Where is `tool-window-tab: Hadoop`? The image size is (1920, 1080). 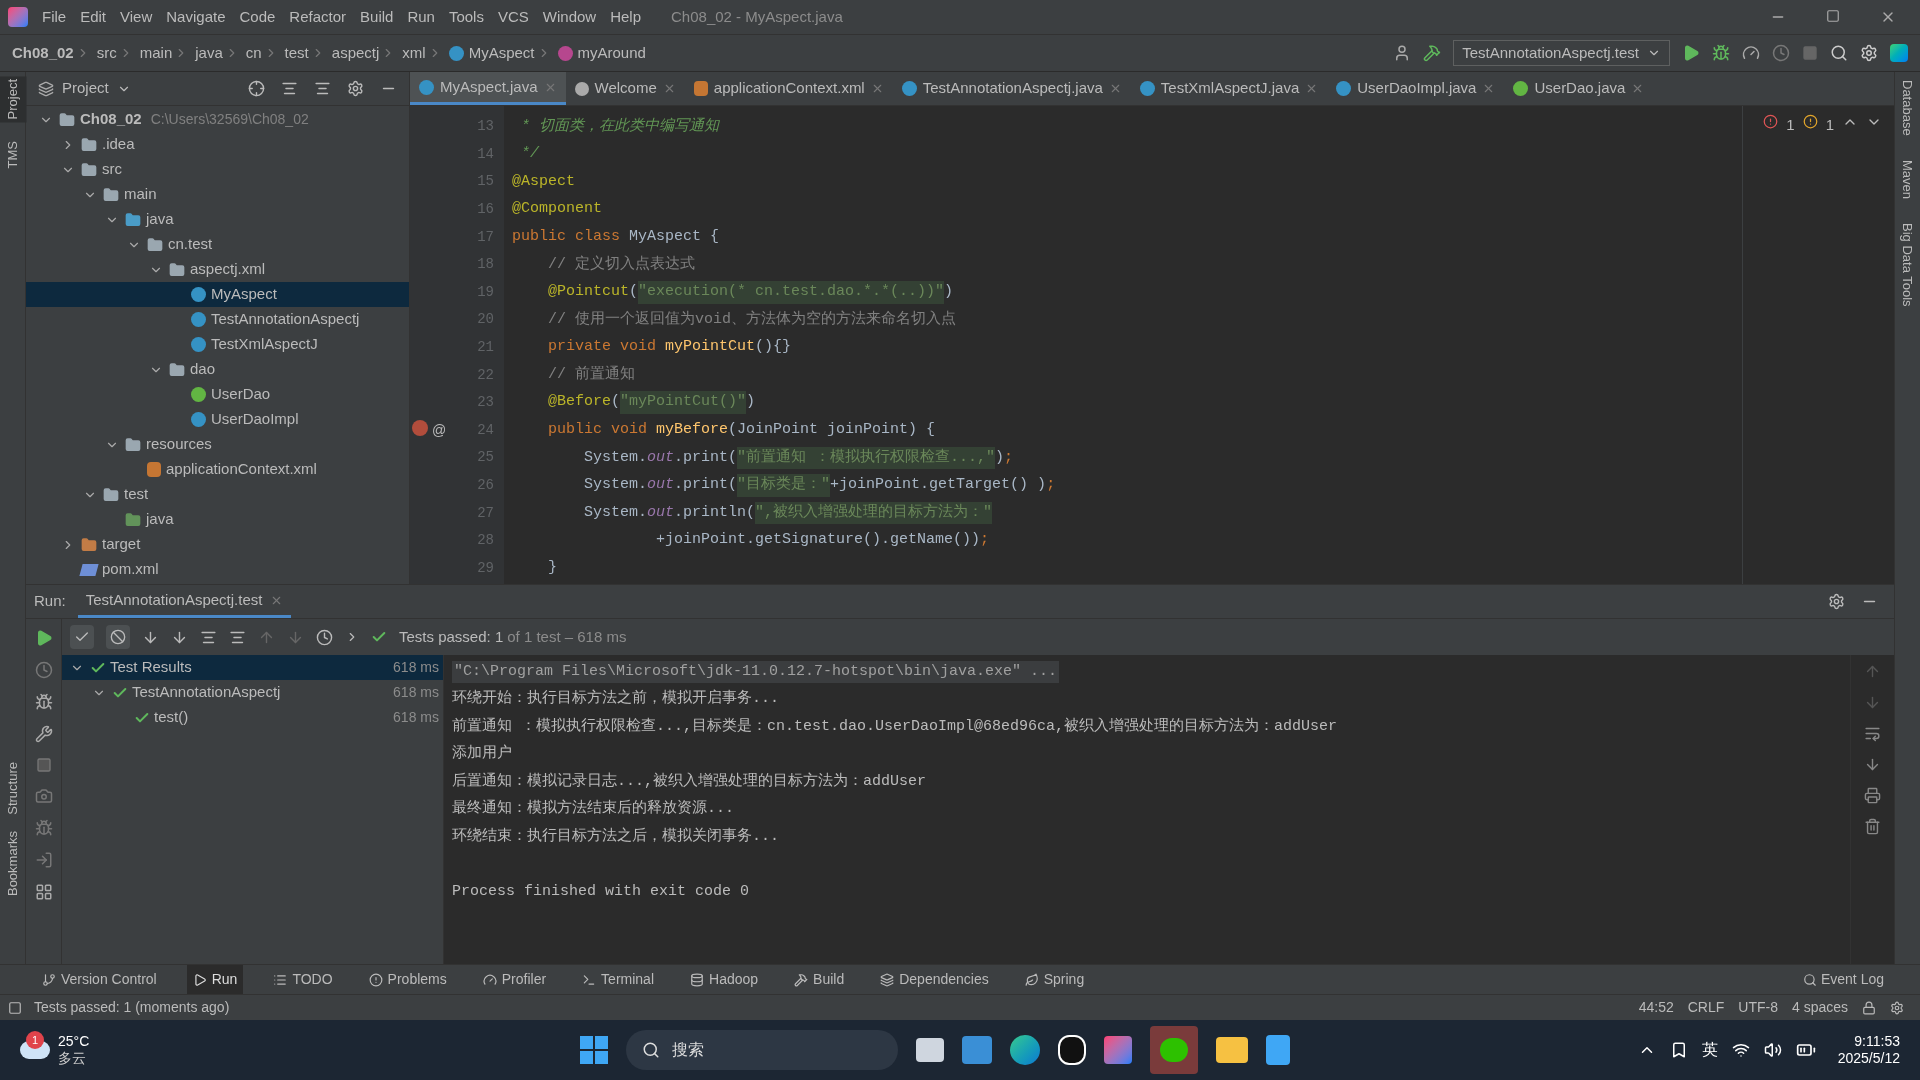
tool-window-tab: Hadoop is located at coordinates (724, 979).